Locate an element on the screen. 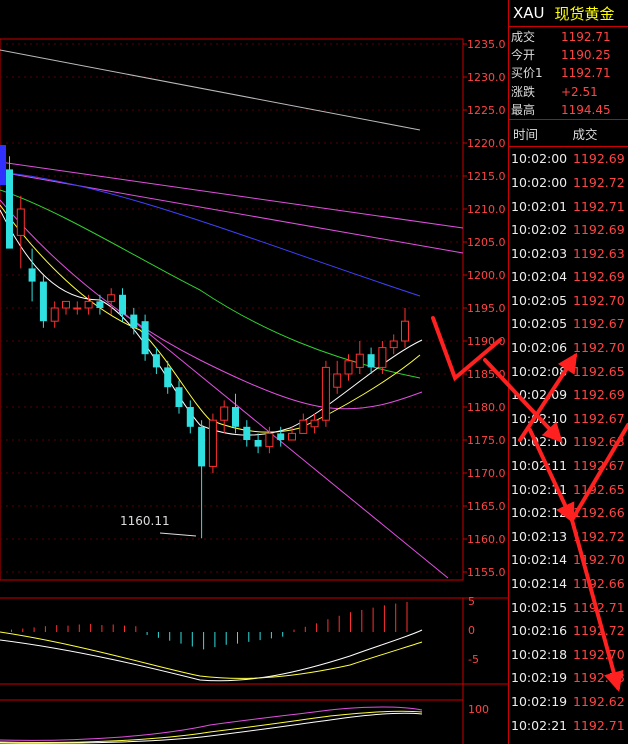 The height and width of the screenshot is (744, 628). tick-row: 10:02:19 1192.78 is located at coordinates (568, 678).